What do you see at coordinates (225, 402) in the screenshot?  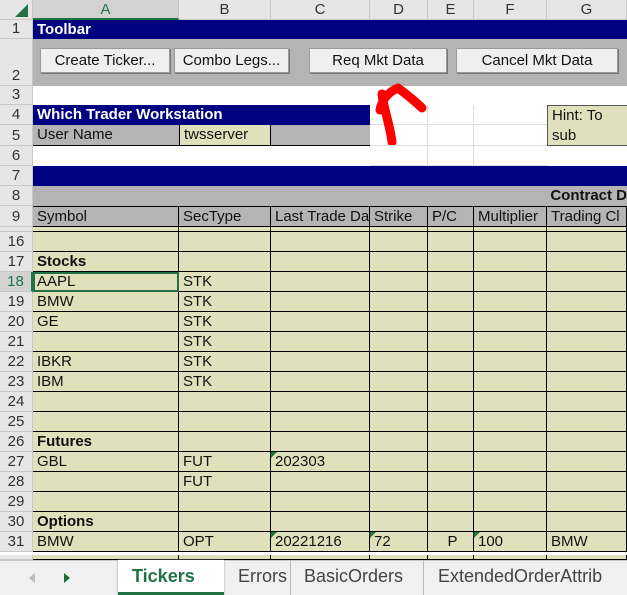 I see `cell-B24` at bounding box center [225, 402].